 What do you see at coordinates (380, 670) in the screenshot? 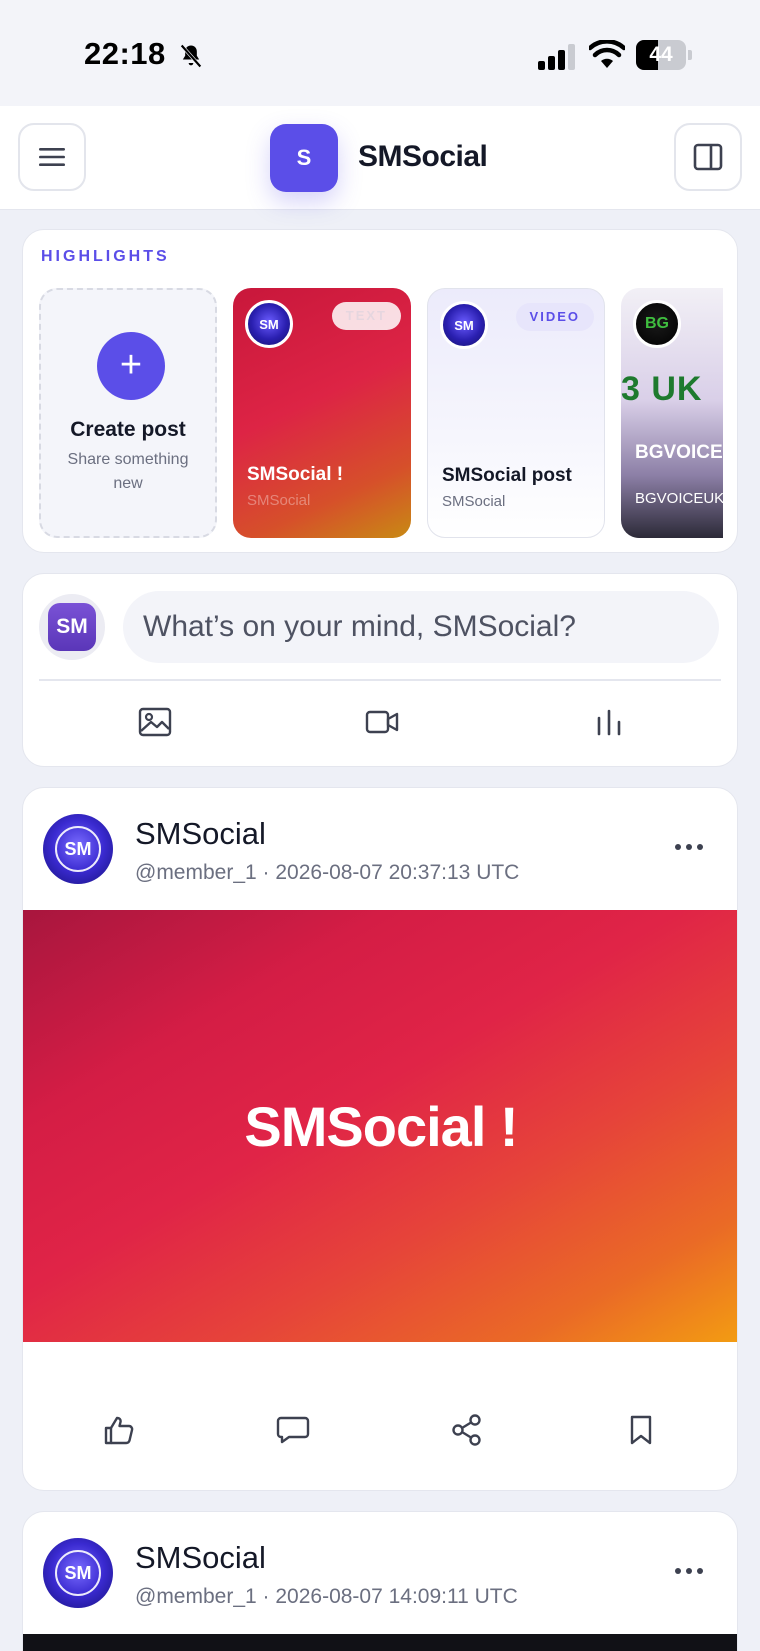
I see `post-composer: SM What’s on your mind, SMSocial?` at bounding box center [380, 670].